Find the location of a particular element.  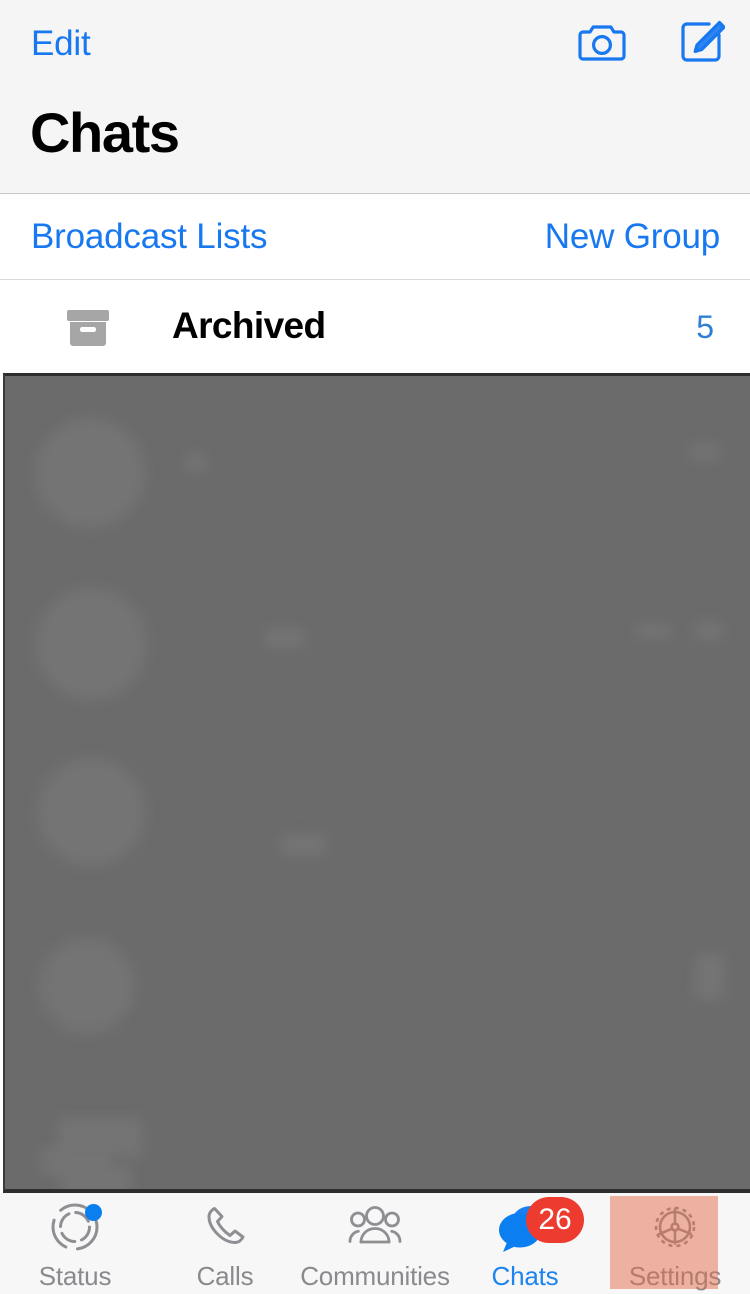

new-group-button: New Group is located at coordinates (632, 237).